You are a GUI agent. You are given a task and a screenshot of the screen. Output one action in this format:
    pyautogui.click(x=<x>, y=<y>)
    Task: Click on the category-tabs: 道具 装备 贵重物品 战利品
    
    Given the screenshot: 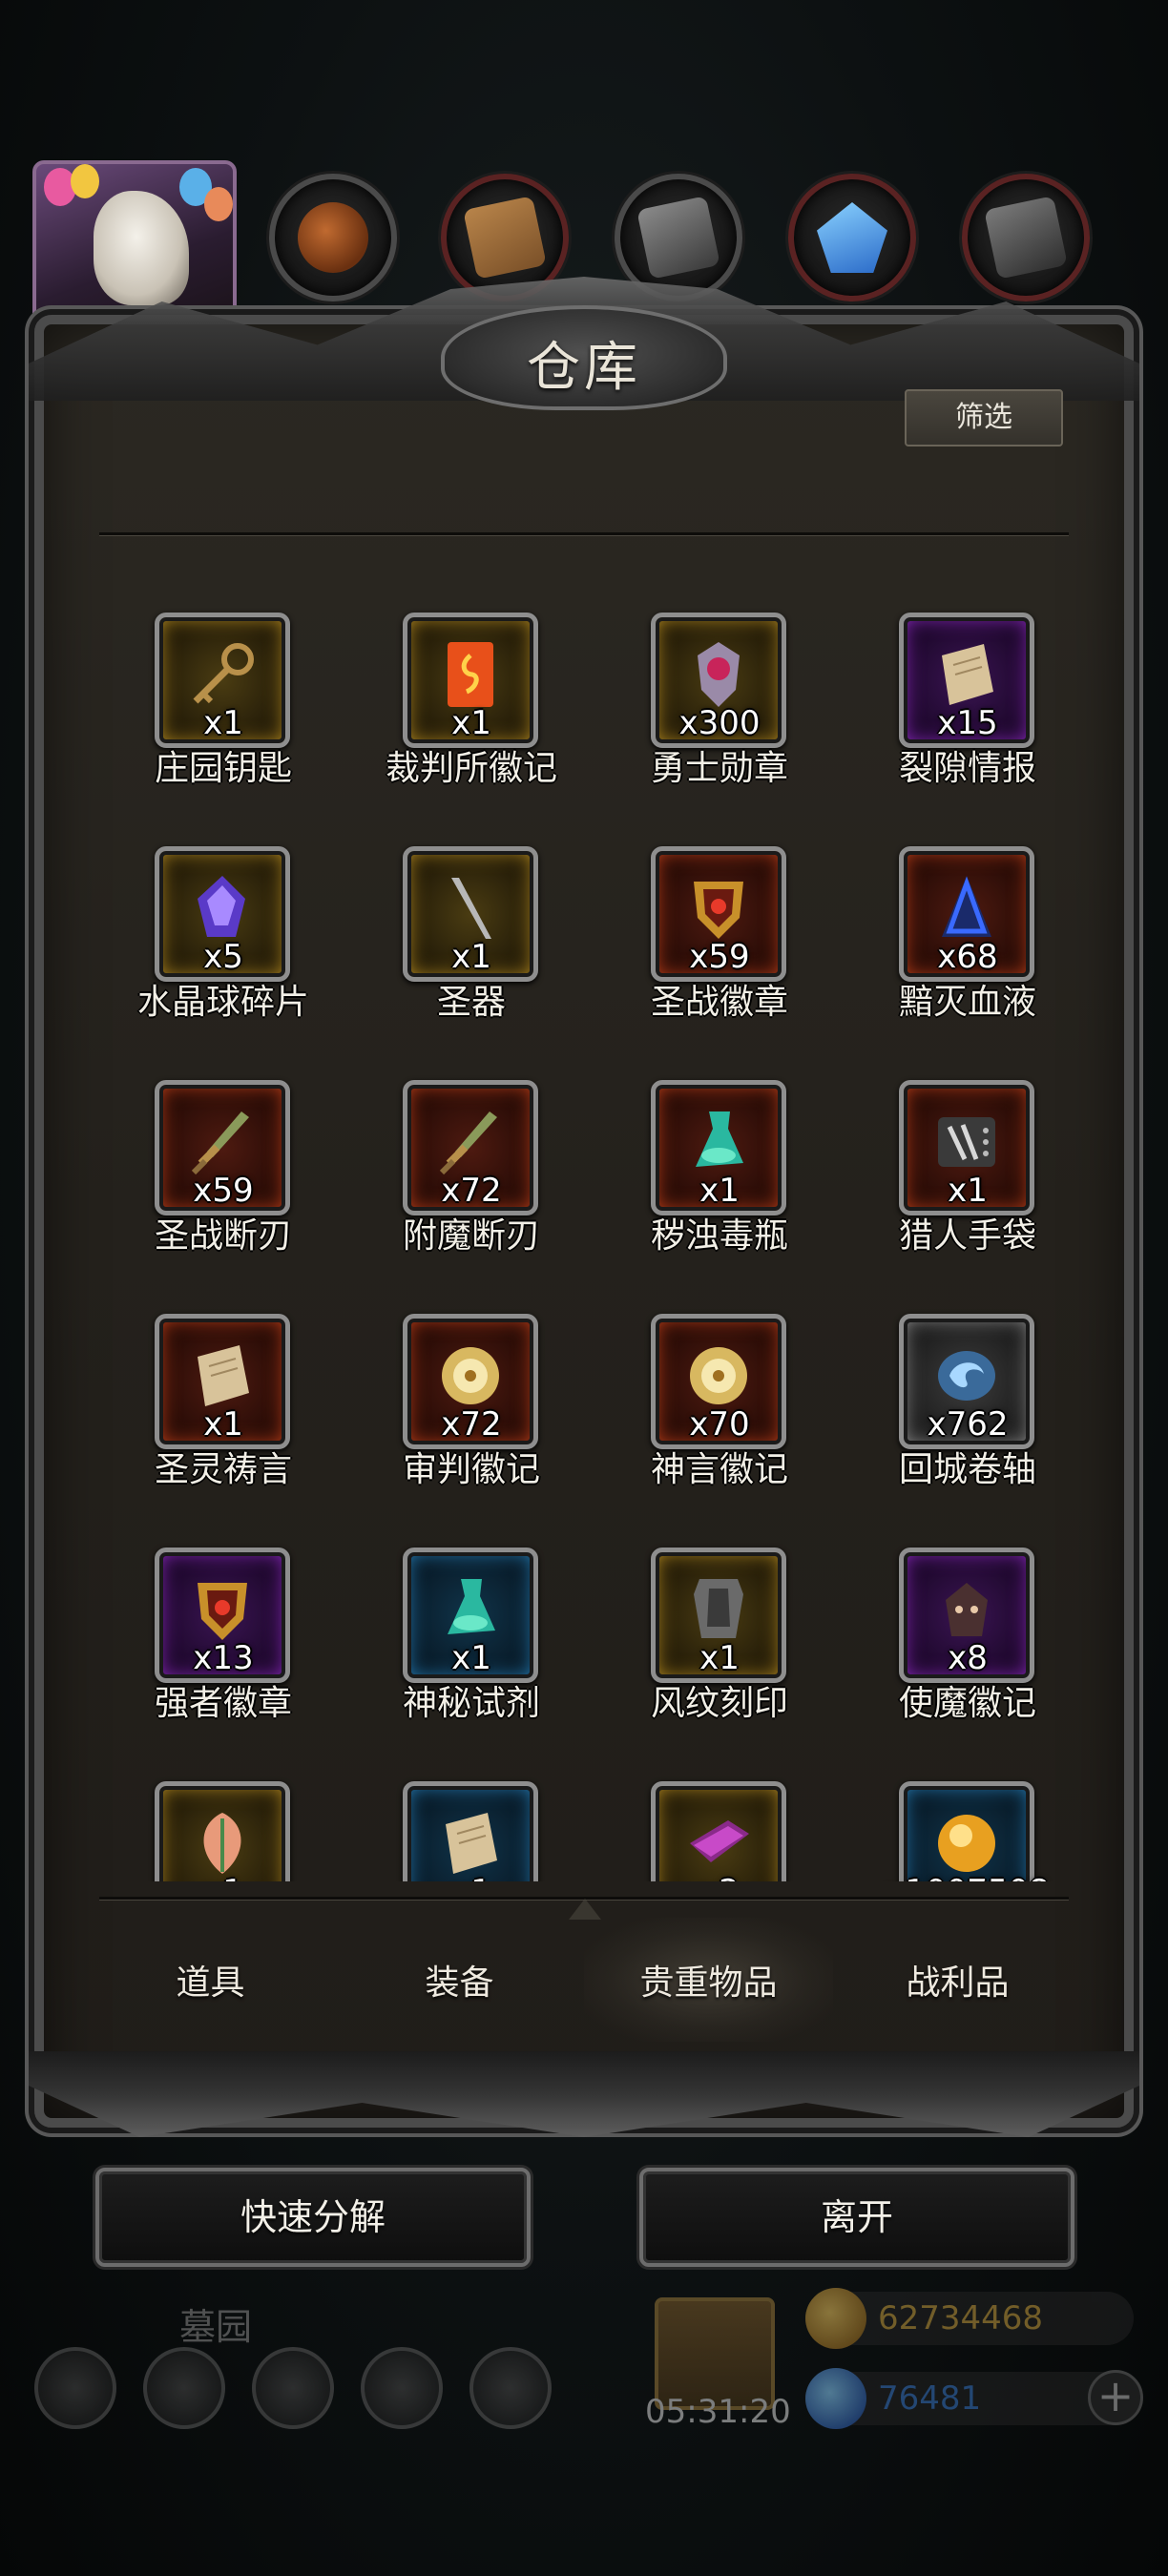 What is the action you would take?
    pyautogui.click(x=584, y=1980)
    